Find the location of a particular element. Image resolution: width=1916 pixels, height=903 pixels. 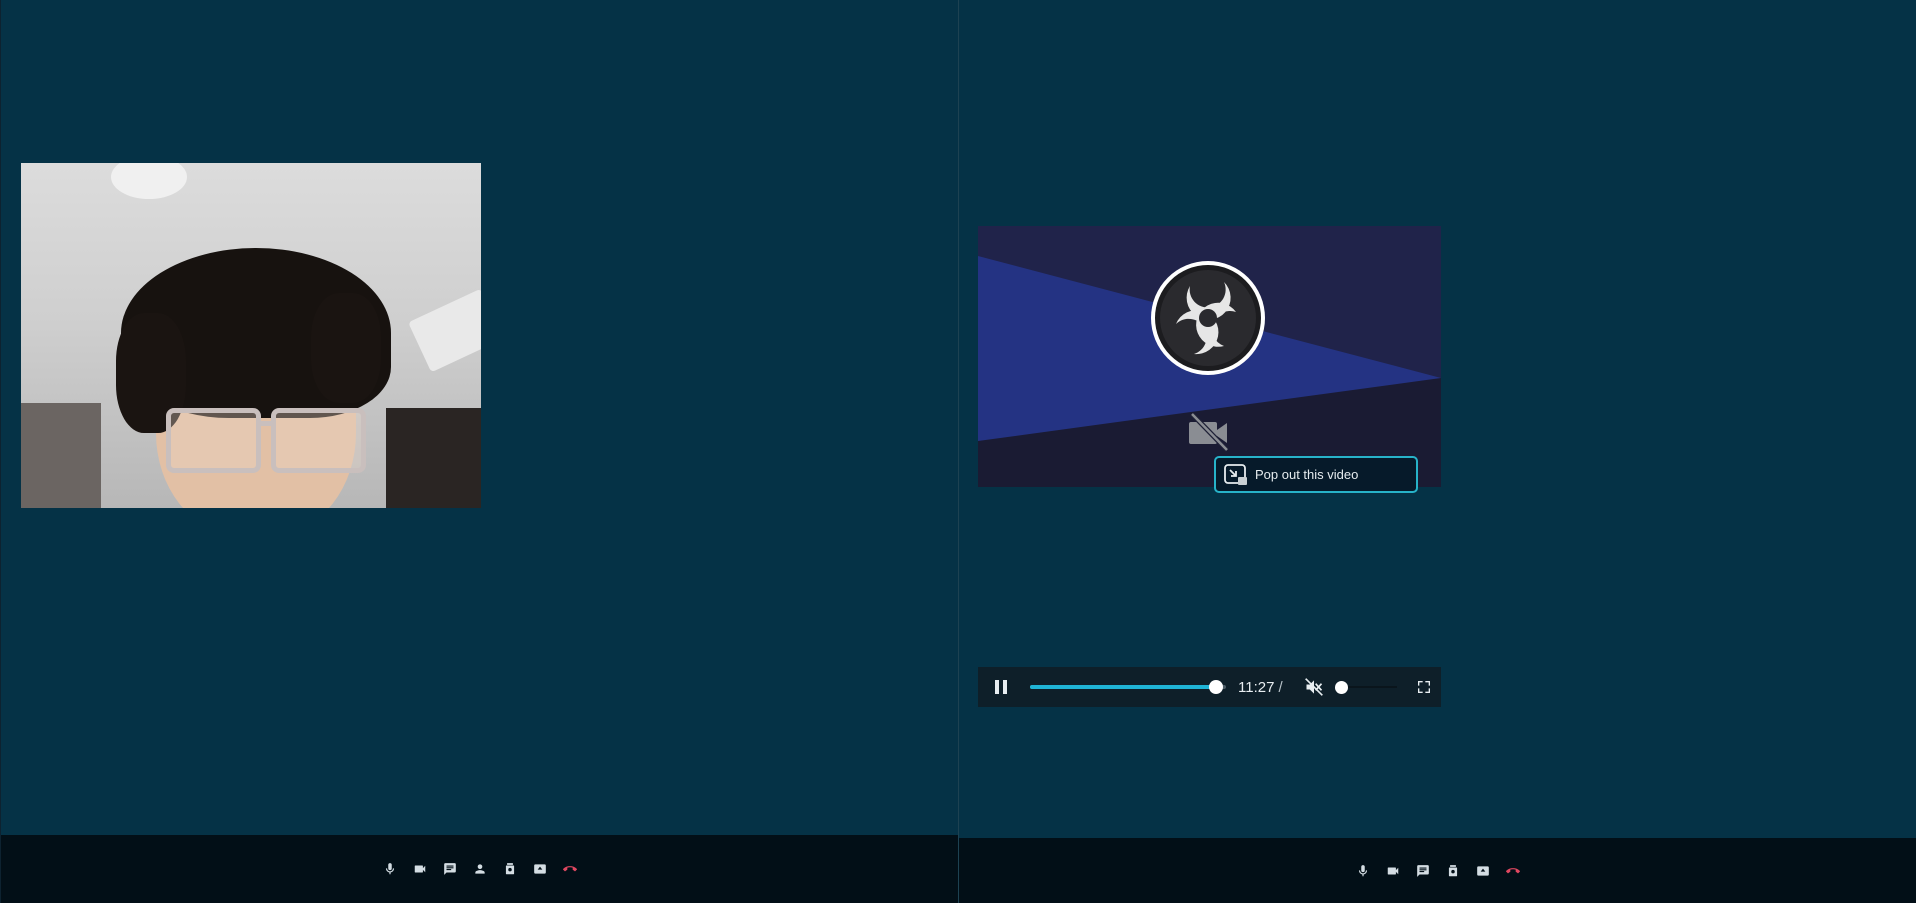

obs-logo is located at coordinates (1208, 318).